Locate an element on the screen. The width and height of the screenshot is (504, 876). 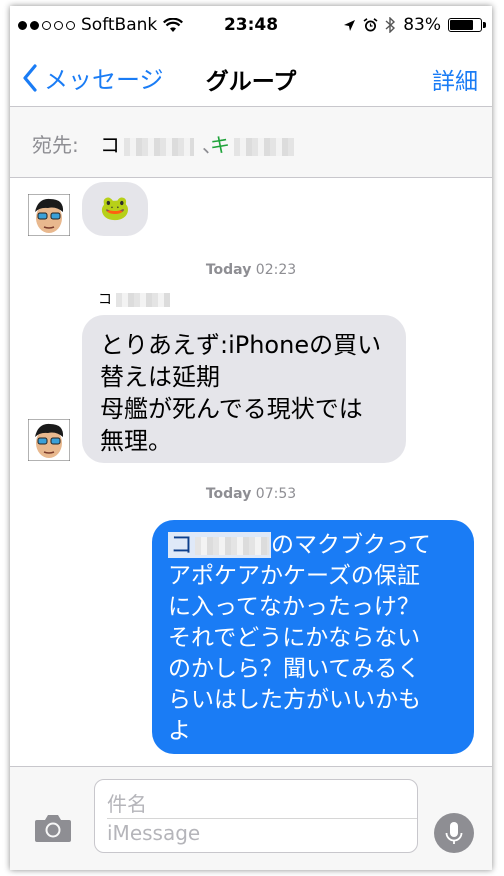
message-bubble-incoming: とりあえず:iPhoneの買い 替えは延期 母艦が死んでる現状では 無理。 is located at coordinates (244, 389).